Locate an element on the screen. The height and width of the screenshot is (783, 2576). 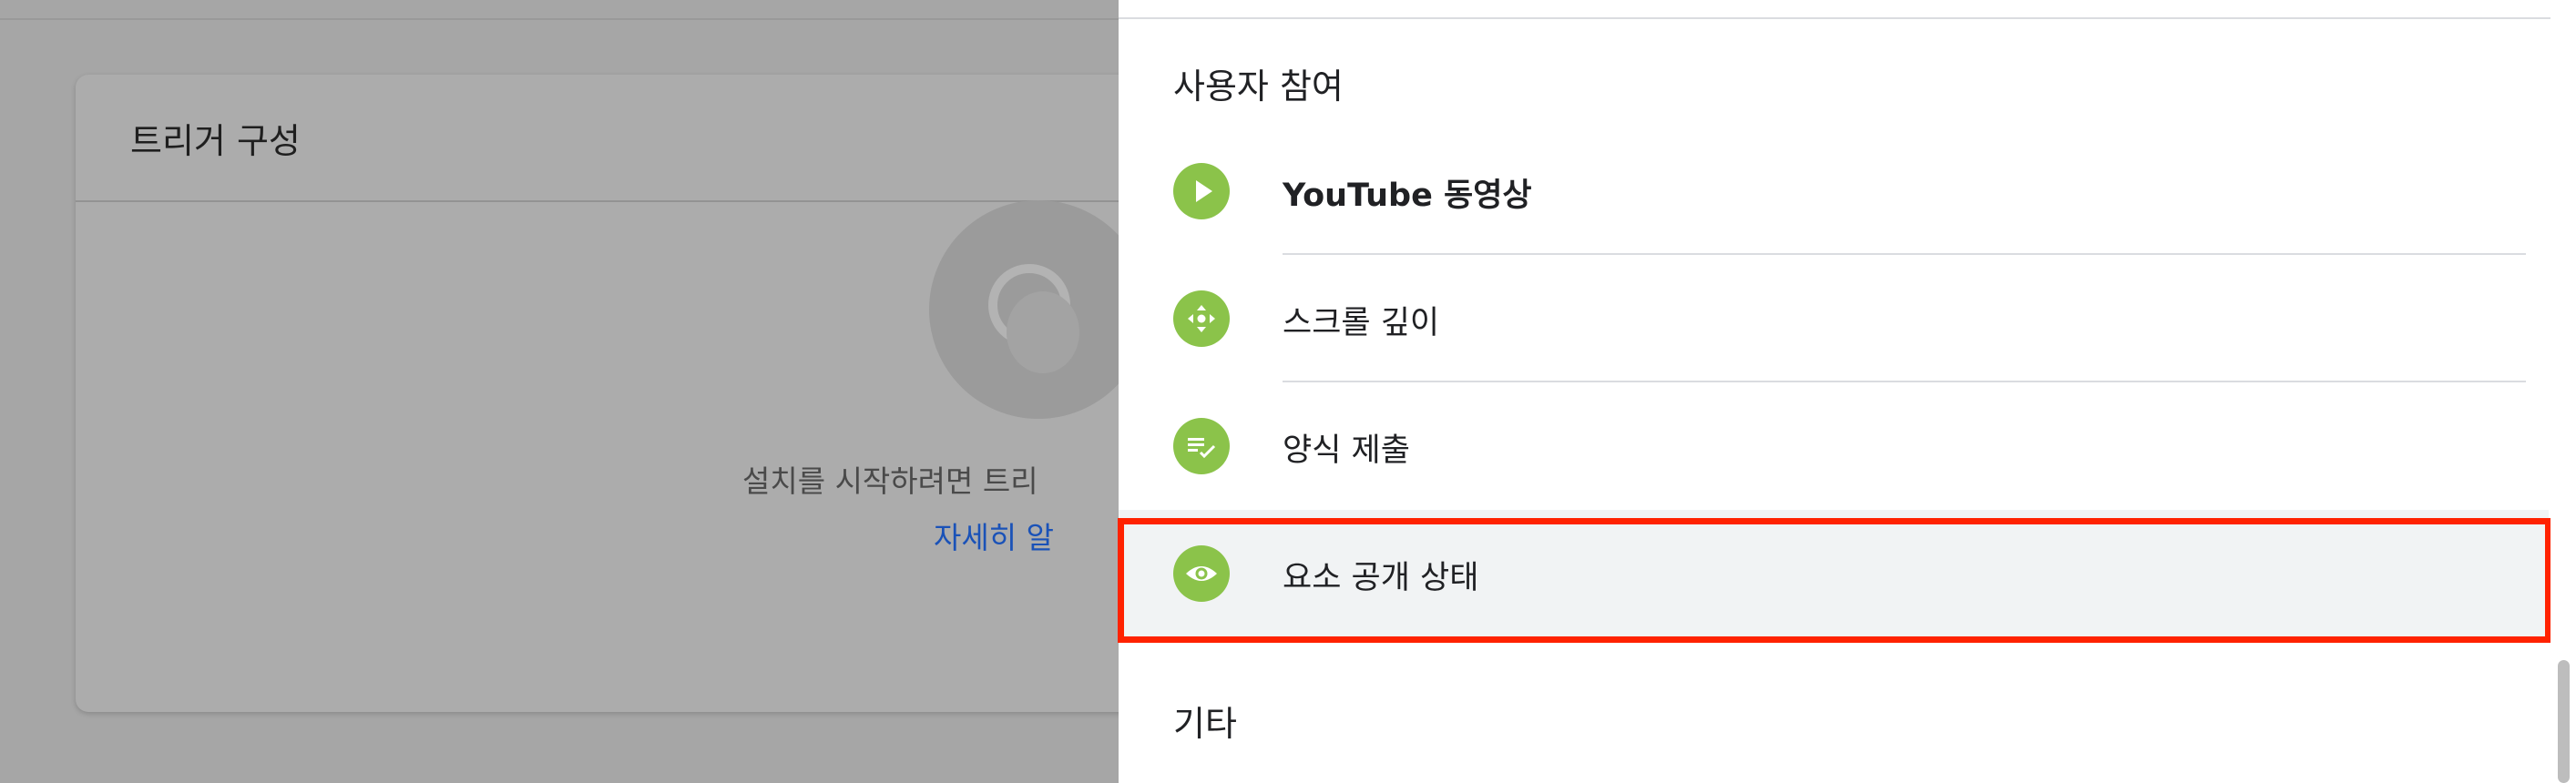
trigger-item-element-visibility: 요소 공개 상태 is located at coordinates (1834, 573).